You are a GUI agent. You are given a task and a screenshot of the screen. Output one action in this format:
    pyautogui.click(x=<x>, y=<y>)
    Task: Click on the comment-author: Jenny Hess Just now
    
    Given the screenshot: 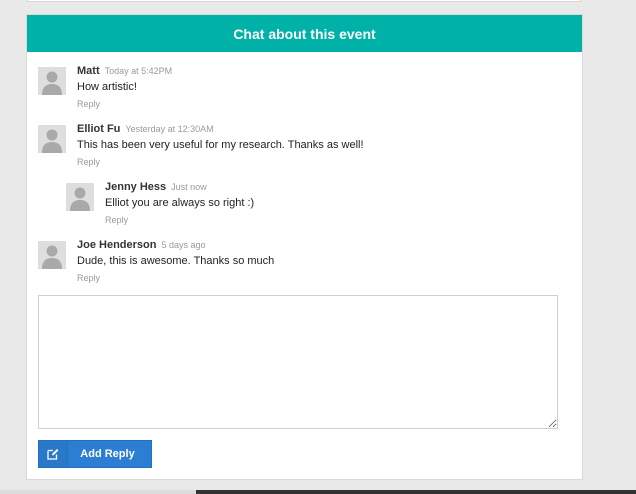 What is the action you would take?
    pyautogui.click(x=156, y=187)
    